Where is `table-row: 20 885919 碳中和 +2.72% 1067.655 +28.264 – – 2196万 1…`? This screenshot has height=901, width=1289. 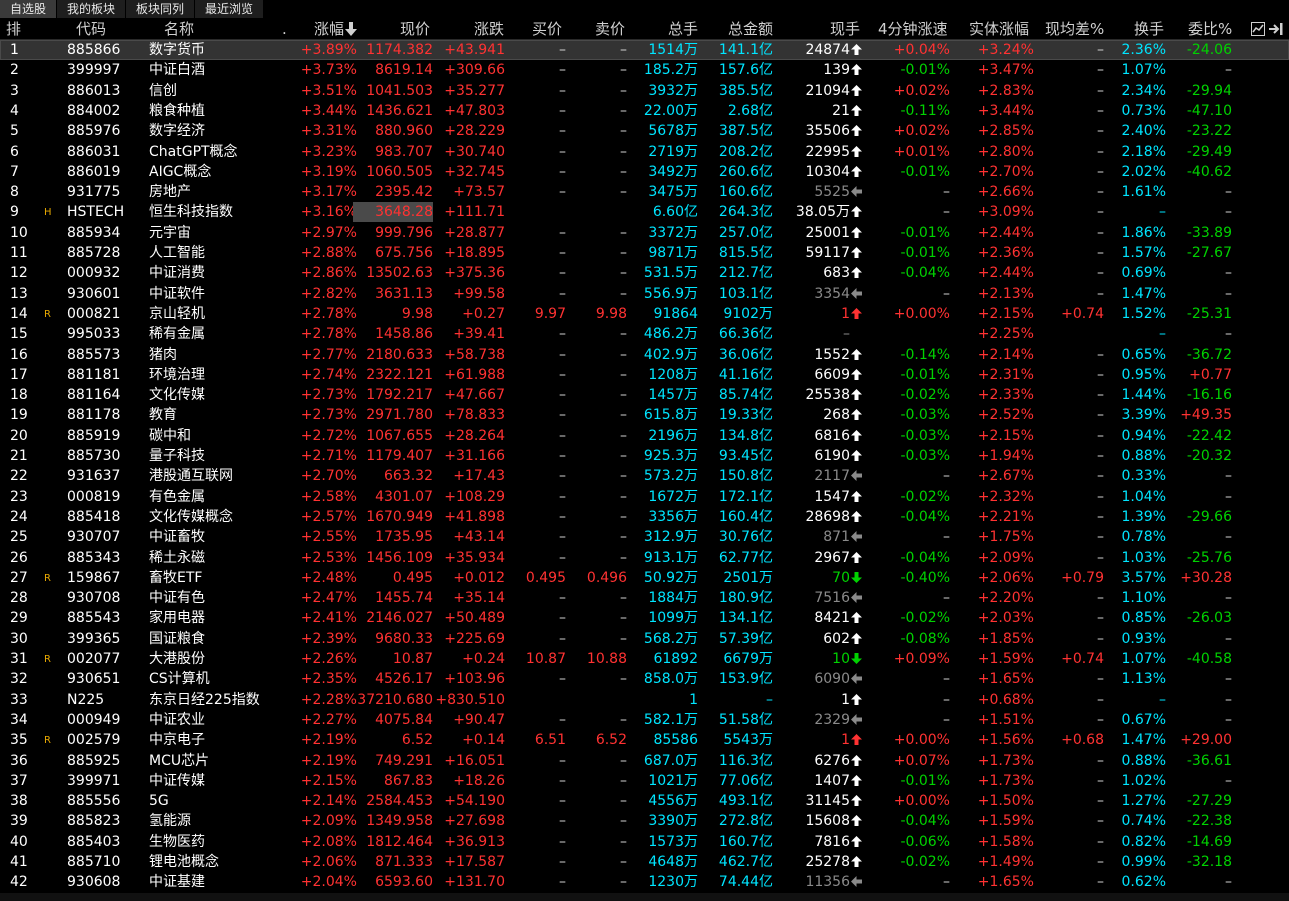
table-row: 20 885919 碳中和 +2.72% 1067.655 +28.264 – – 2196万 1… is located at coordinates (644, 436).